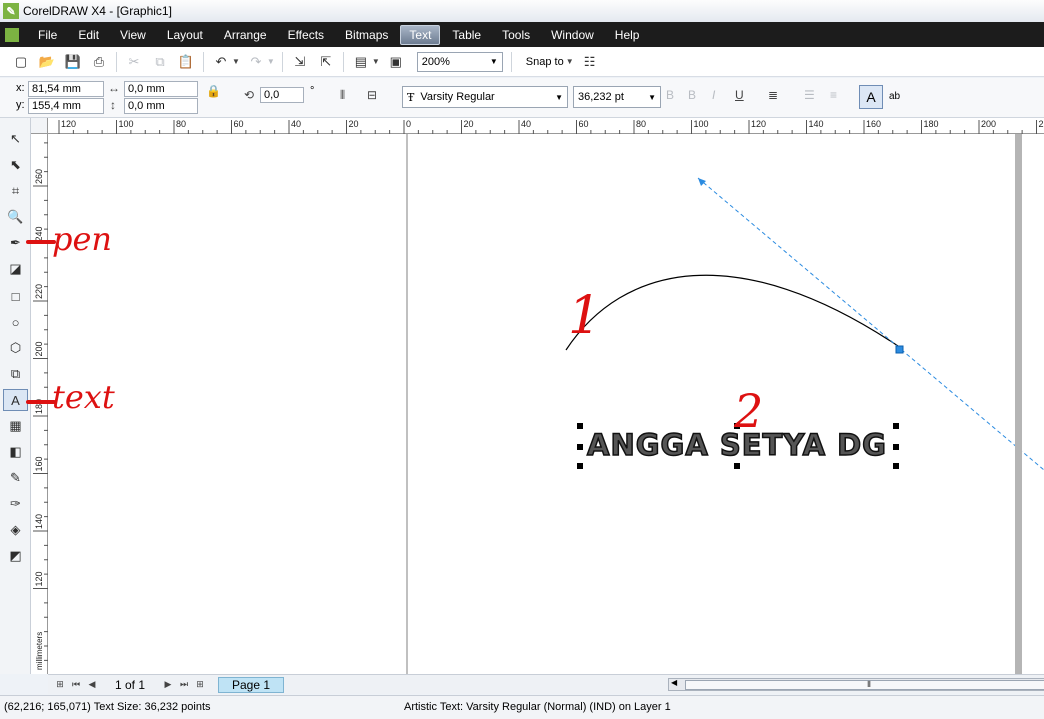  Describe the element at coordinates (15, 530) in the screenshot. I see `fill-tool-icon: ◈` at that location.